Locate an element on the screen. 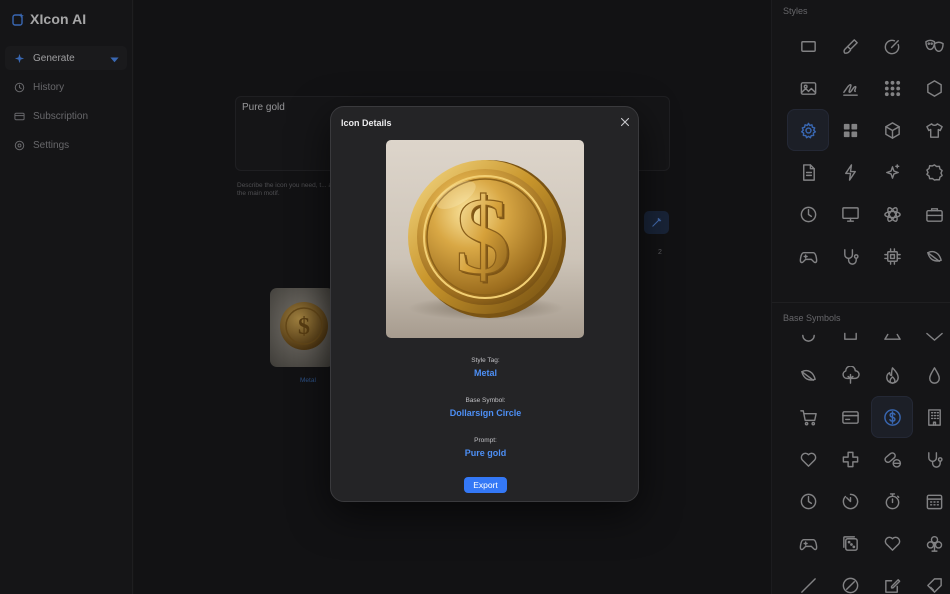  style-tag-value: Metal is located at coordinates (485, 373).